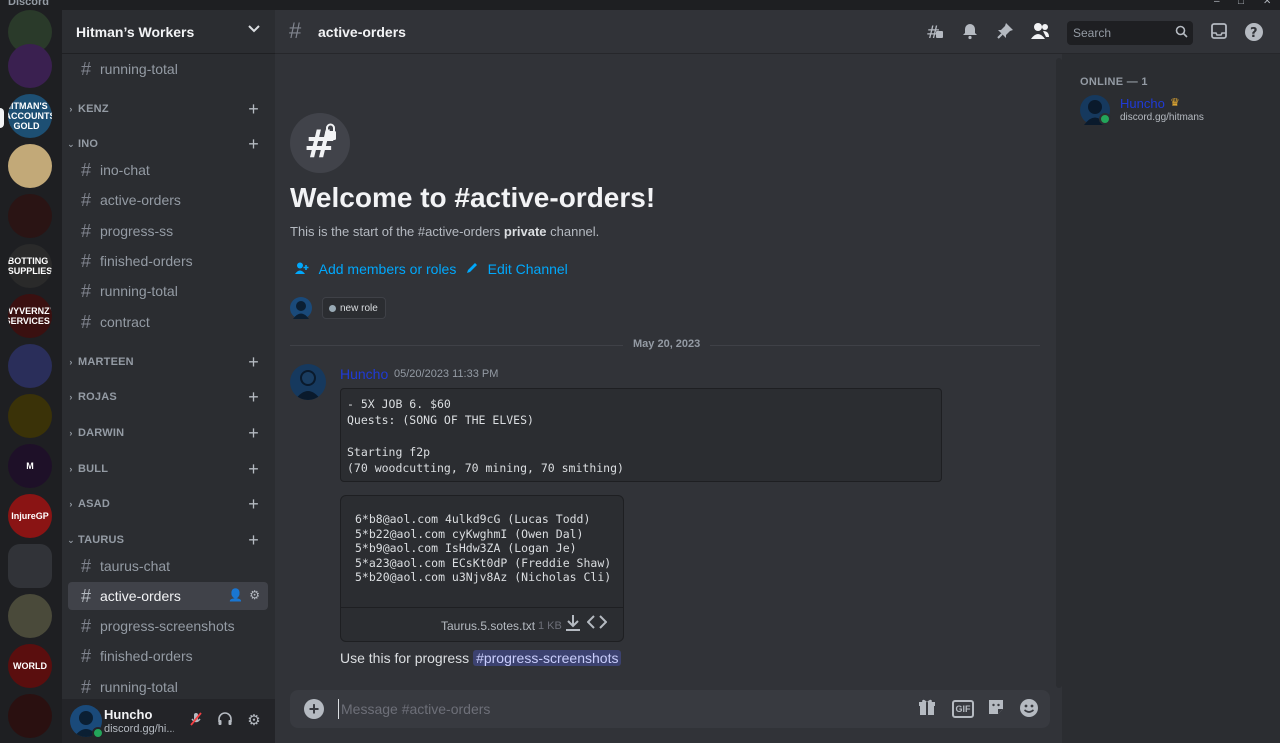 This screenshot has width=1280, height=743. Describe the element at coordinates (125, 322) in the screenshot. I see `channel-label: contract` at that location.